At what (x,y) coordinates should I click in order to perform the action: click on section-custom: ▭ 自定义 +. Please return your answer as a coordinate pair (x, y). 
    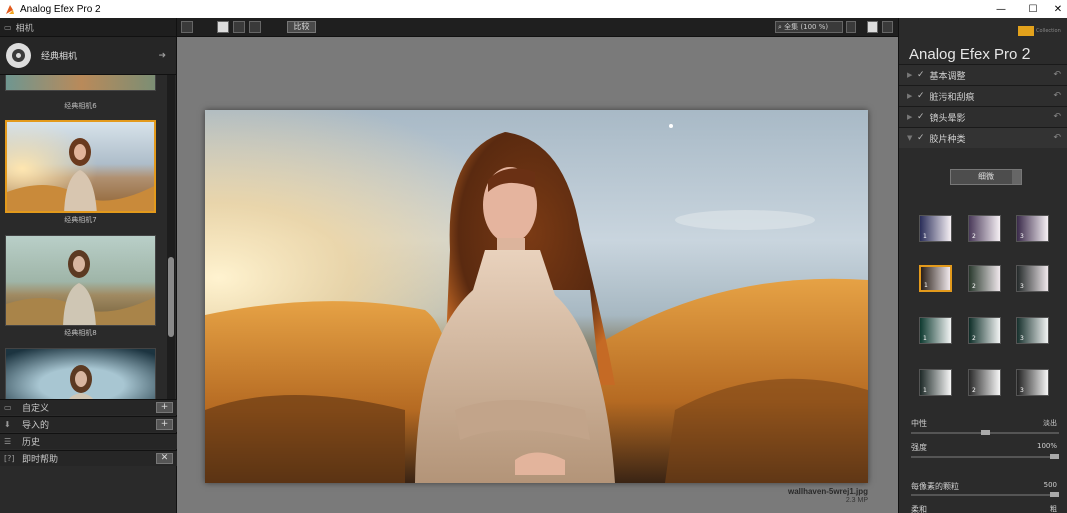
    Looking at the image, I should click on (88, 407).